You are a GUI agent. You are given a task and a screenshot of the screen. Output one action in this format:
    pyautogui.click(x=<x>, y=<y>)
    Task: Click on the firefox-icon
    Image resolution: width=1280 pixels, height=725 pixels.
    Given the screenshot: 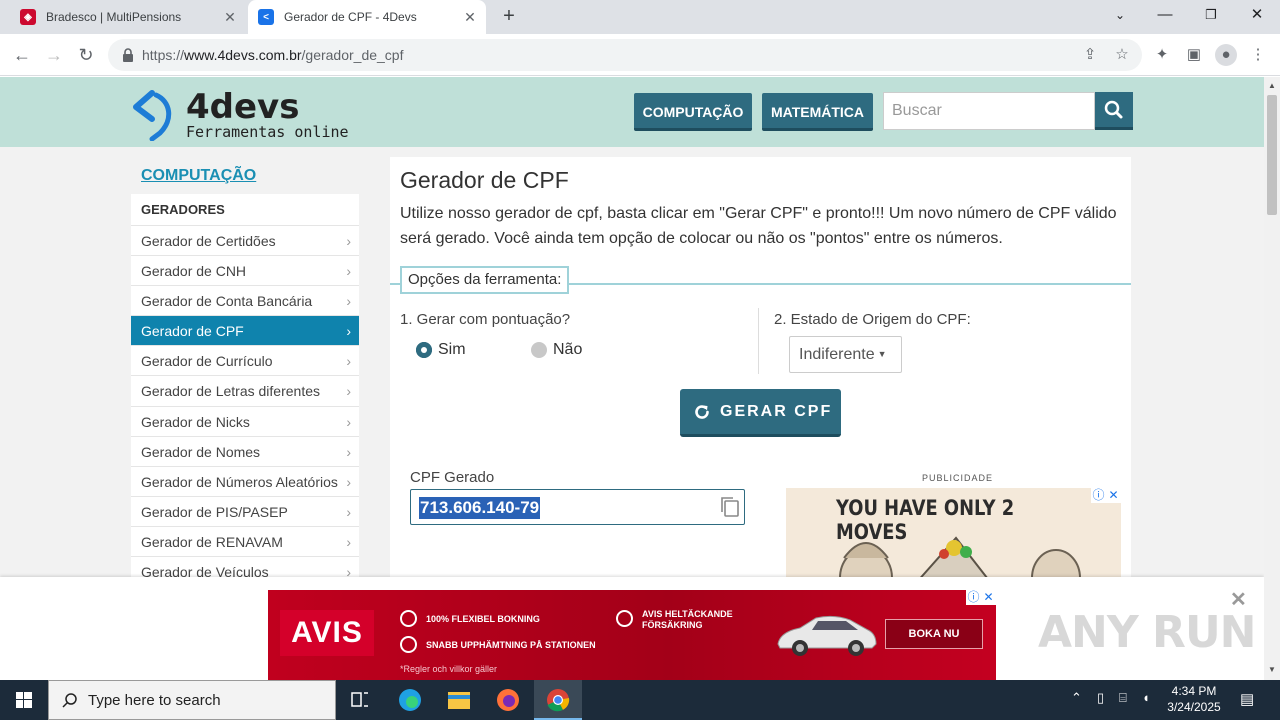 What is the action you would take?
    pyautogui.click(x=508, y=700)
    